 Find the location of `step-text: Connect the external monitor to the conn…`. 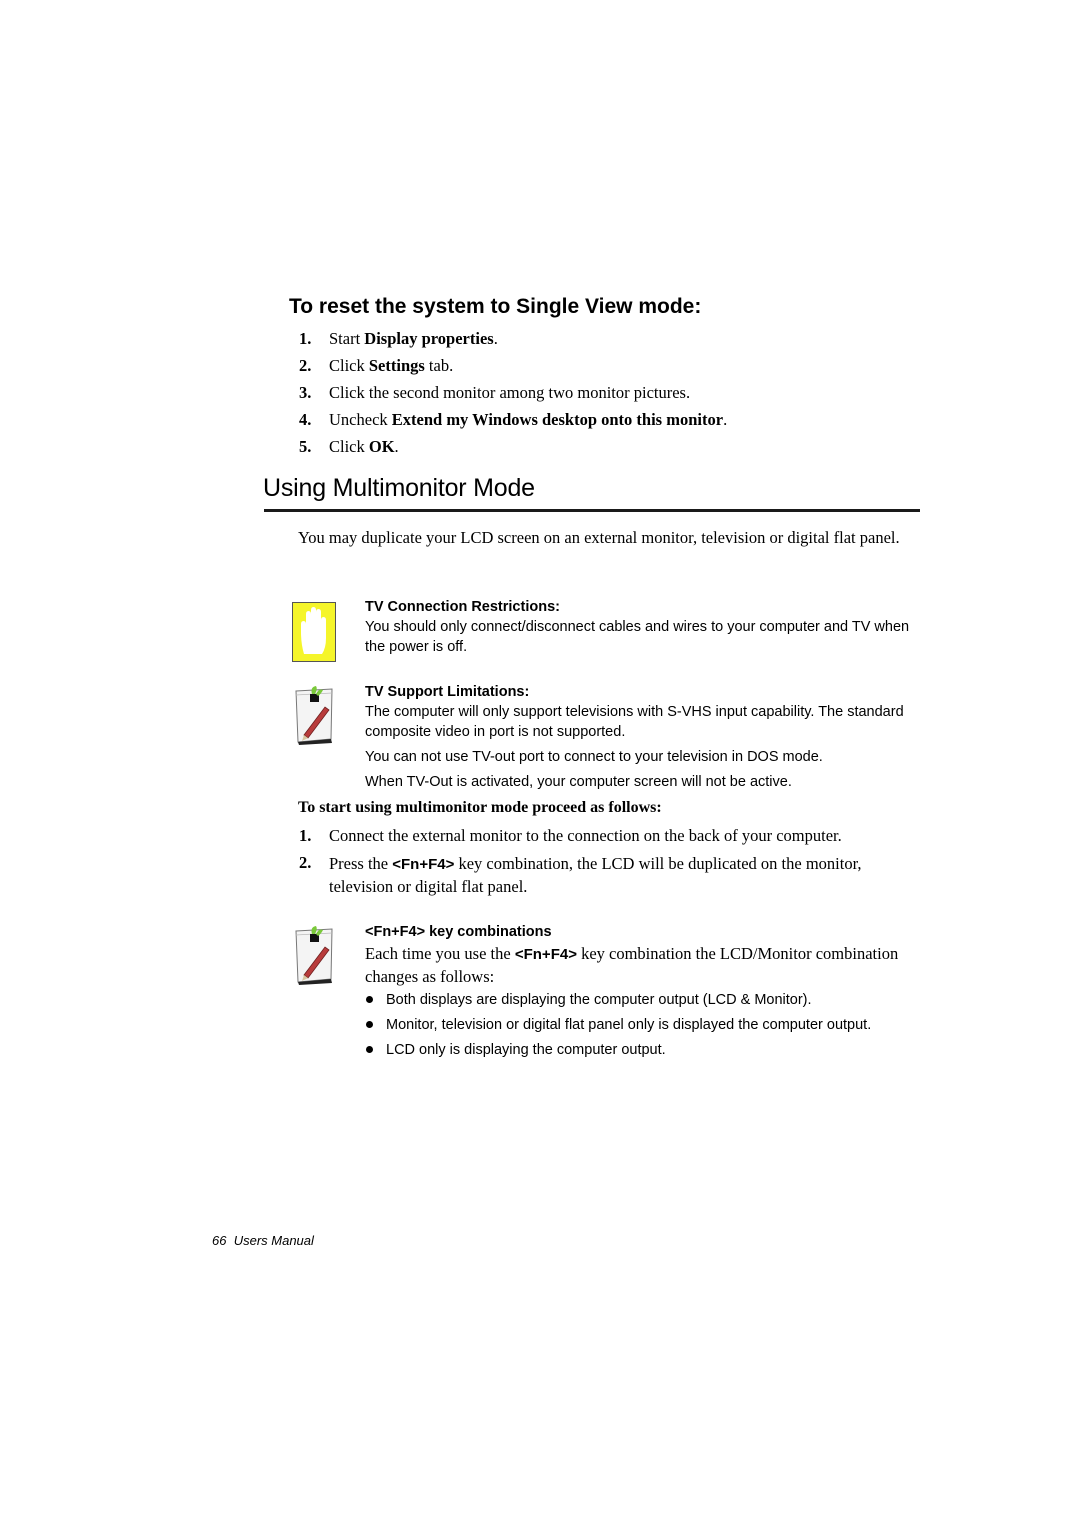

step-text: Connect the external monitor to the conn… is located at coordinates (585, 835).